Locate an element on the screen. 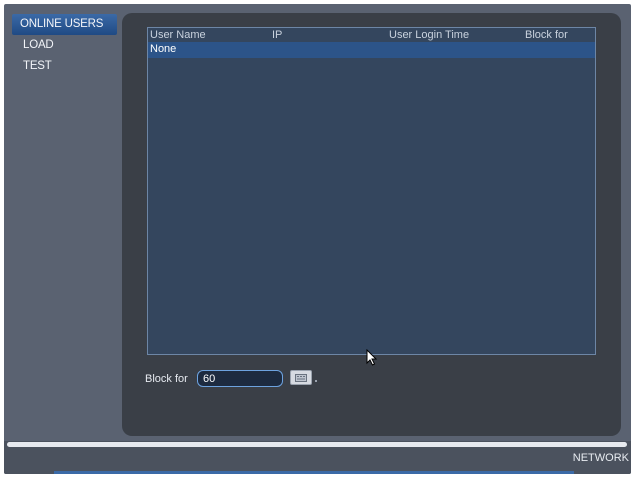 This screenshot has width=635, height=478. column-block-for: Block for is located at coordinates (546, 35).